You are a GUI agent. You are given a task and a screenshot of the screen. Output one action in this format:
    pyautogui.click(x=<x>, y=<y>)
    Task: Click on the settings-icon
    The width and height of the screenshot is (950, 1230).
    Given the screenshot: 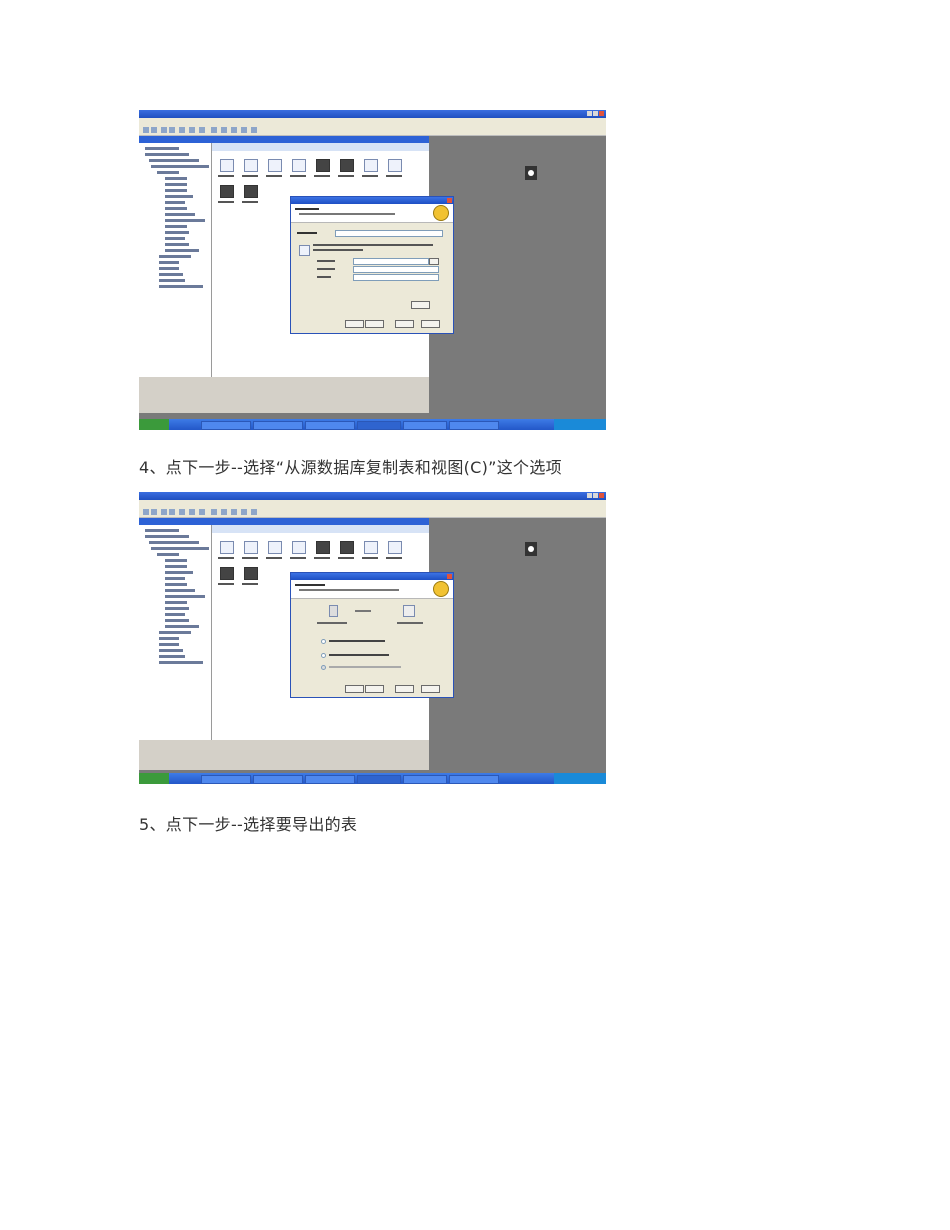 What is the action you would take?
    pyautogui.click(x=244, y=512)
    